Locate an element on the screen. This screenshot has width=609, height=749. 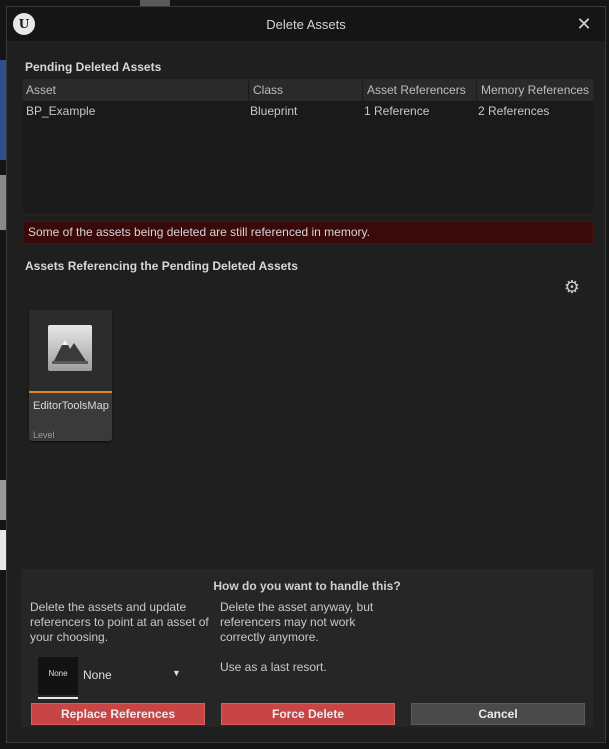
pending-section-title: Pending Deleted Assets is located at coordinates (93, 67).